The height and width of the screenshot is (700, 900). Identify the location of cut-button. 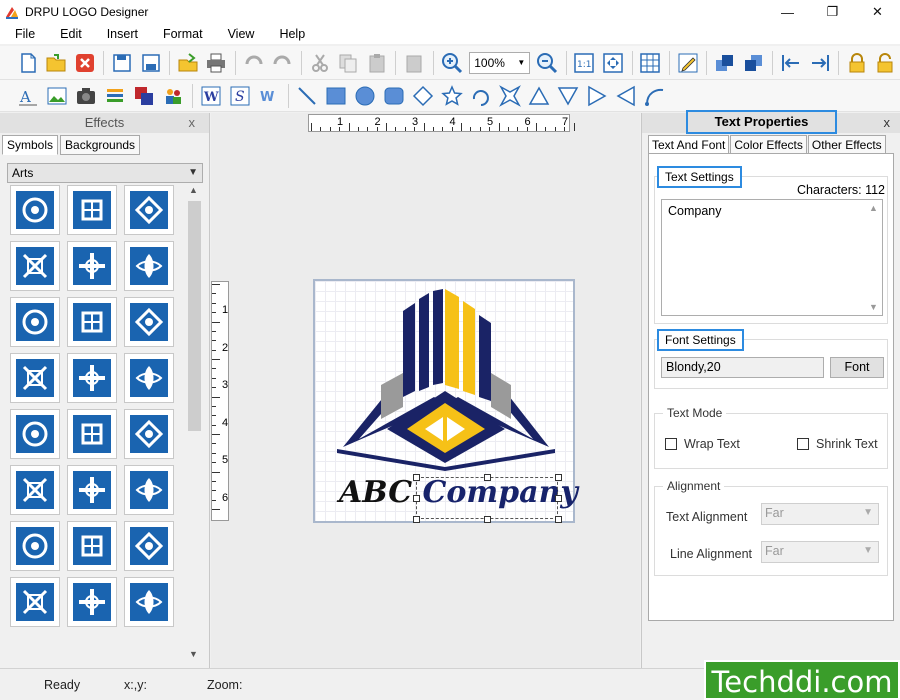
(319, 63).